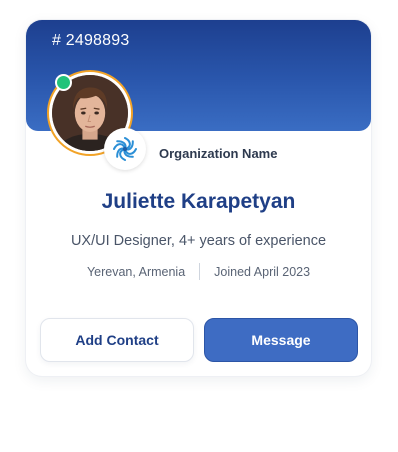  Describe the element at coordinates (281, 340) in the screenshot. I see `message-button: Message` at that location.